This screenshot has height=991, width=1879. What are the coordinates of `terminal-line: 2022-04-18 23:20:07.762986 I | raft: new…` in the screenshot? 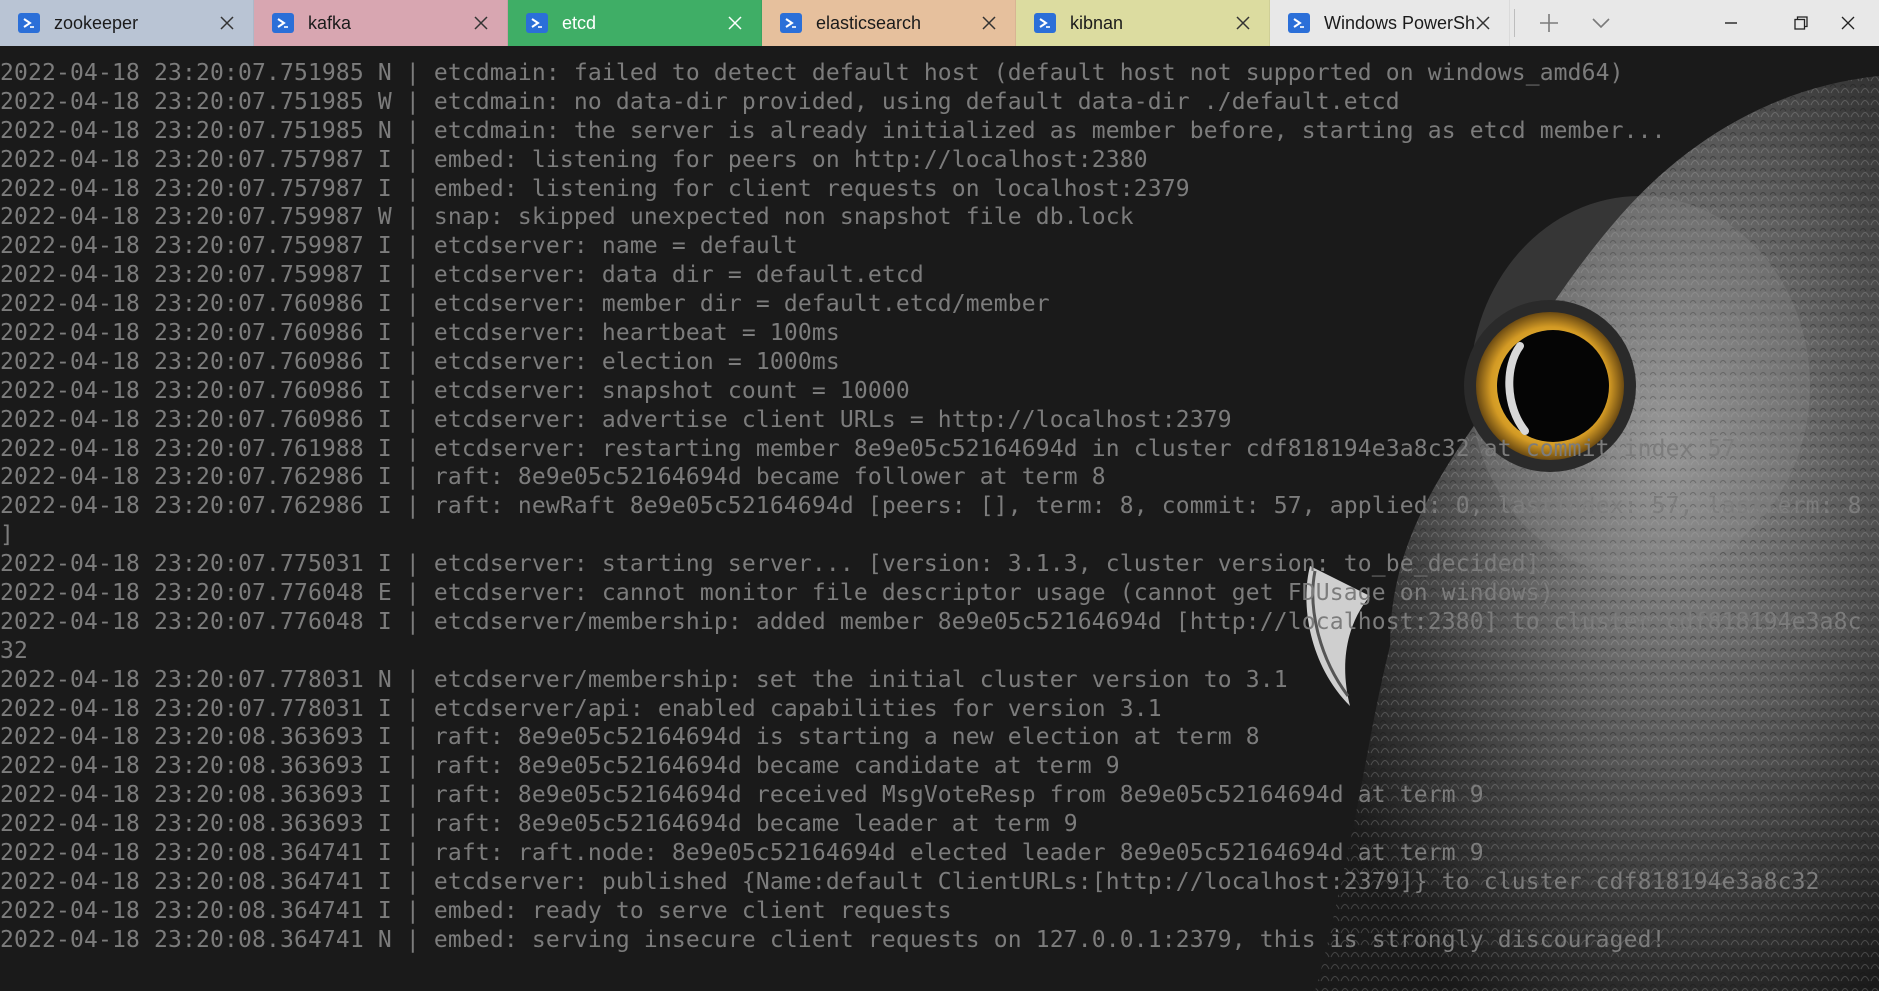 It's located at (931, 506).